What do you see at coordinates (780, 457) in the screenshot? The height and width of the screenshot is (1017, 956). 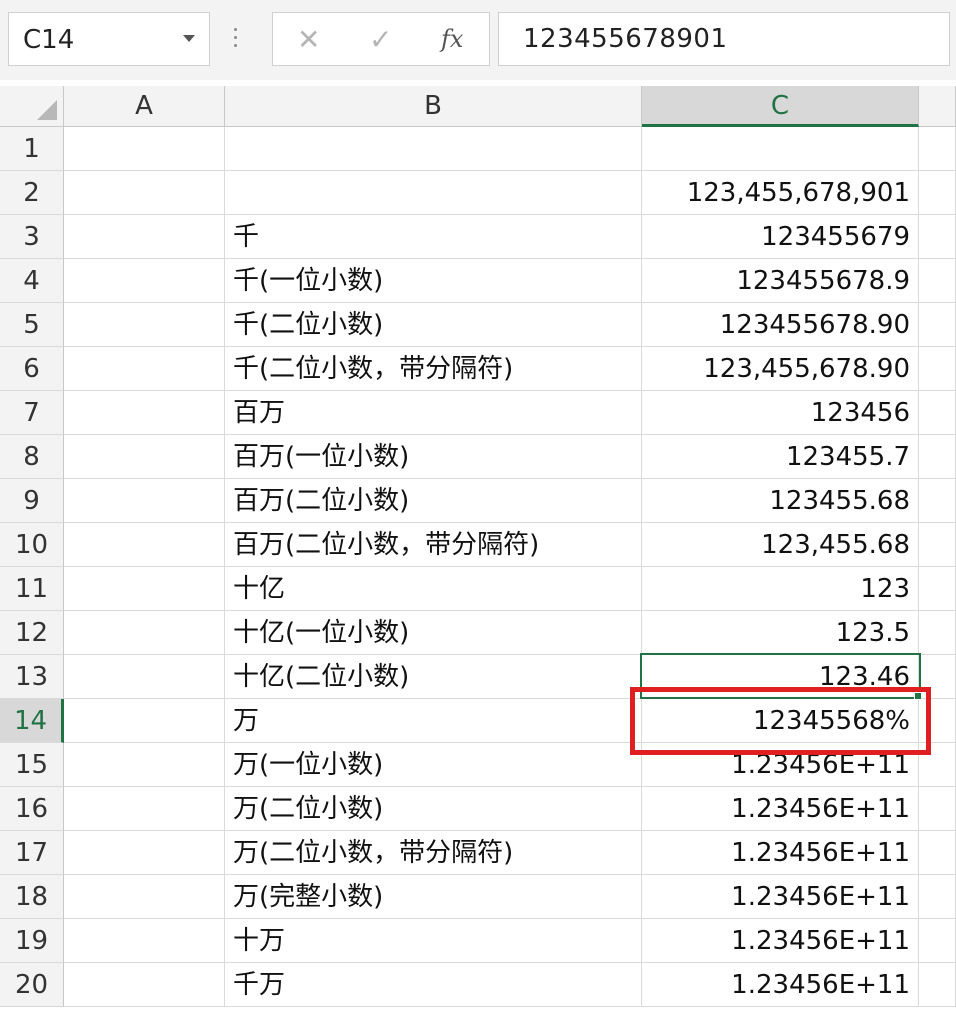 I see `cell-c: 123455.7` at bounding box center [780, 457].